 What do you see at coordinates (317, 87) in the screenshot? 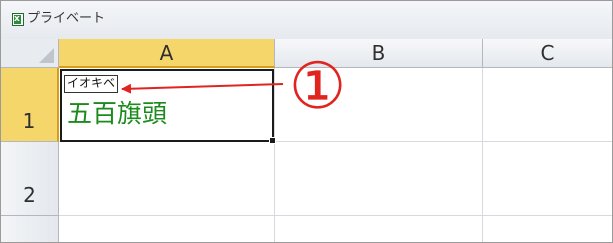
I see `annotation-callout-number: ①` at bounding box center [317, 87].